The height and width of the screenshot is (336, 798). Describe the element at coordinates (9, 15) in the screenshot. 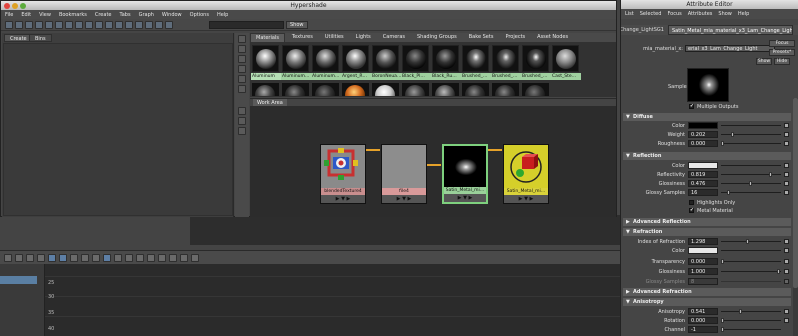

I see `menu-file: File` at that location.